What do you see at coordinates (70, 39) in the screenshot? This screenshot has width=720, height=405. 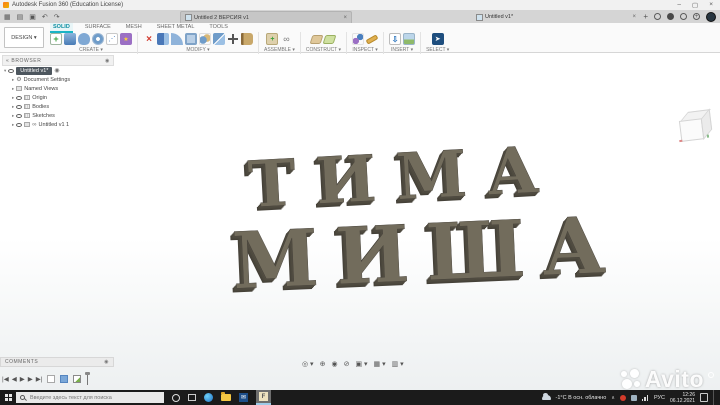 I see `extrude-icon` at bounding box center [70, 39].